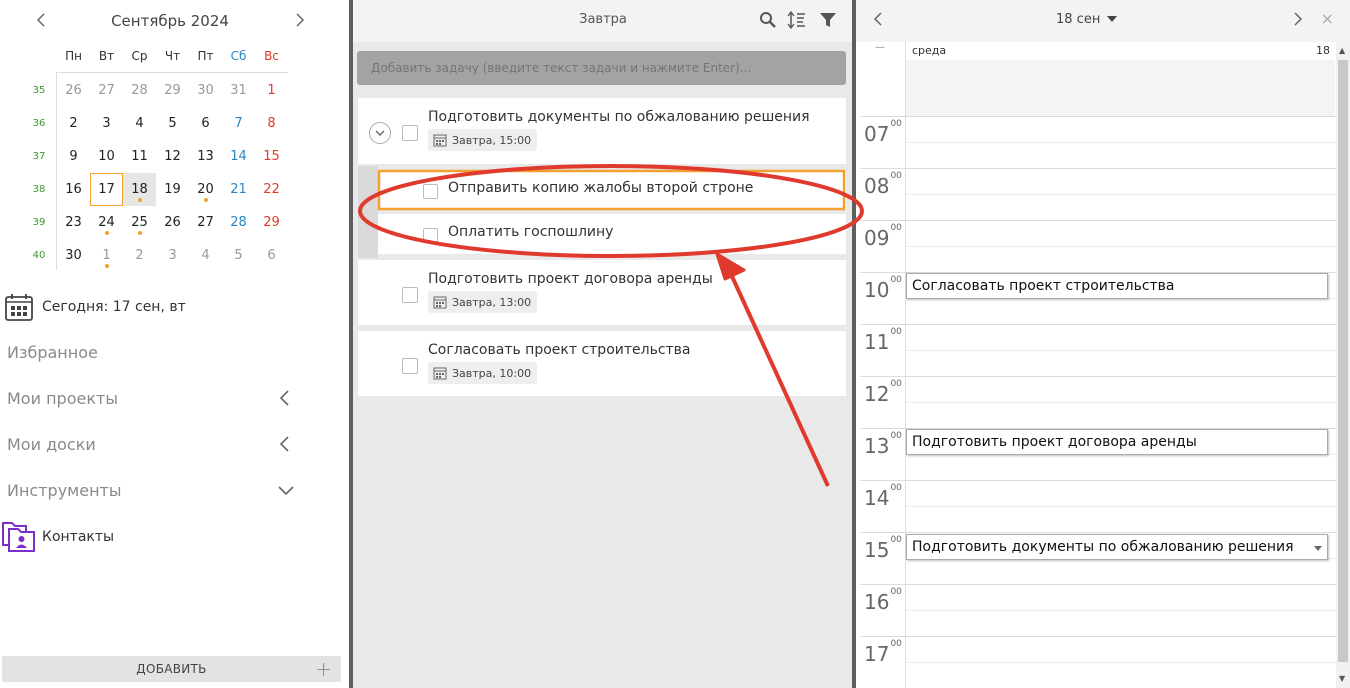  I want to click on subtask-item: Оплатить госпошлину, so click(612, 234).